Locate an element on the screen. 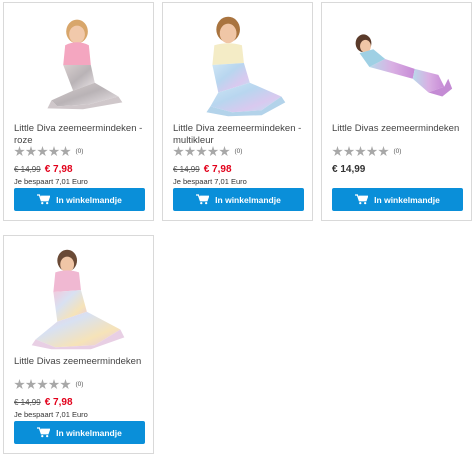 This screenshot has height=457, width=475. regular-price: € 14,99 is located at coordinates (349, 169).